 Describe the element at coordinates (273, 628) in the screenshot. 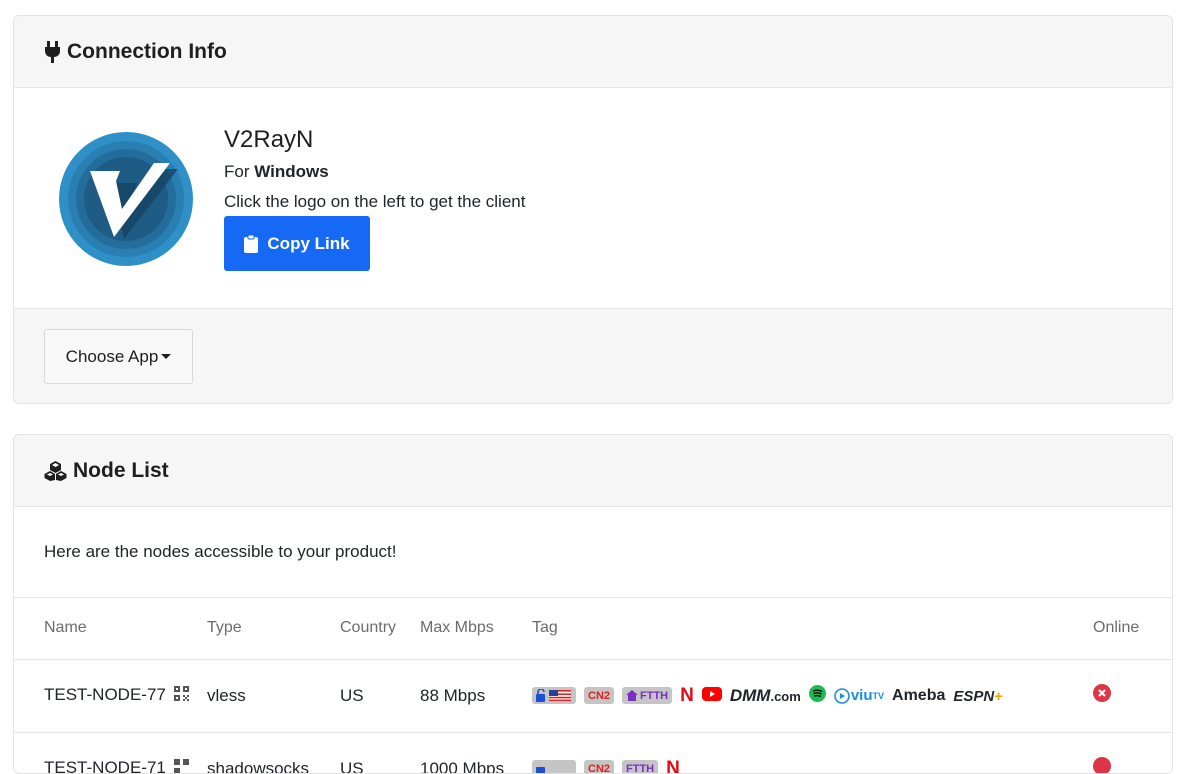

I see `column-header-type: Type` at that location.